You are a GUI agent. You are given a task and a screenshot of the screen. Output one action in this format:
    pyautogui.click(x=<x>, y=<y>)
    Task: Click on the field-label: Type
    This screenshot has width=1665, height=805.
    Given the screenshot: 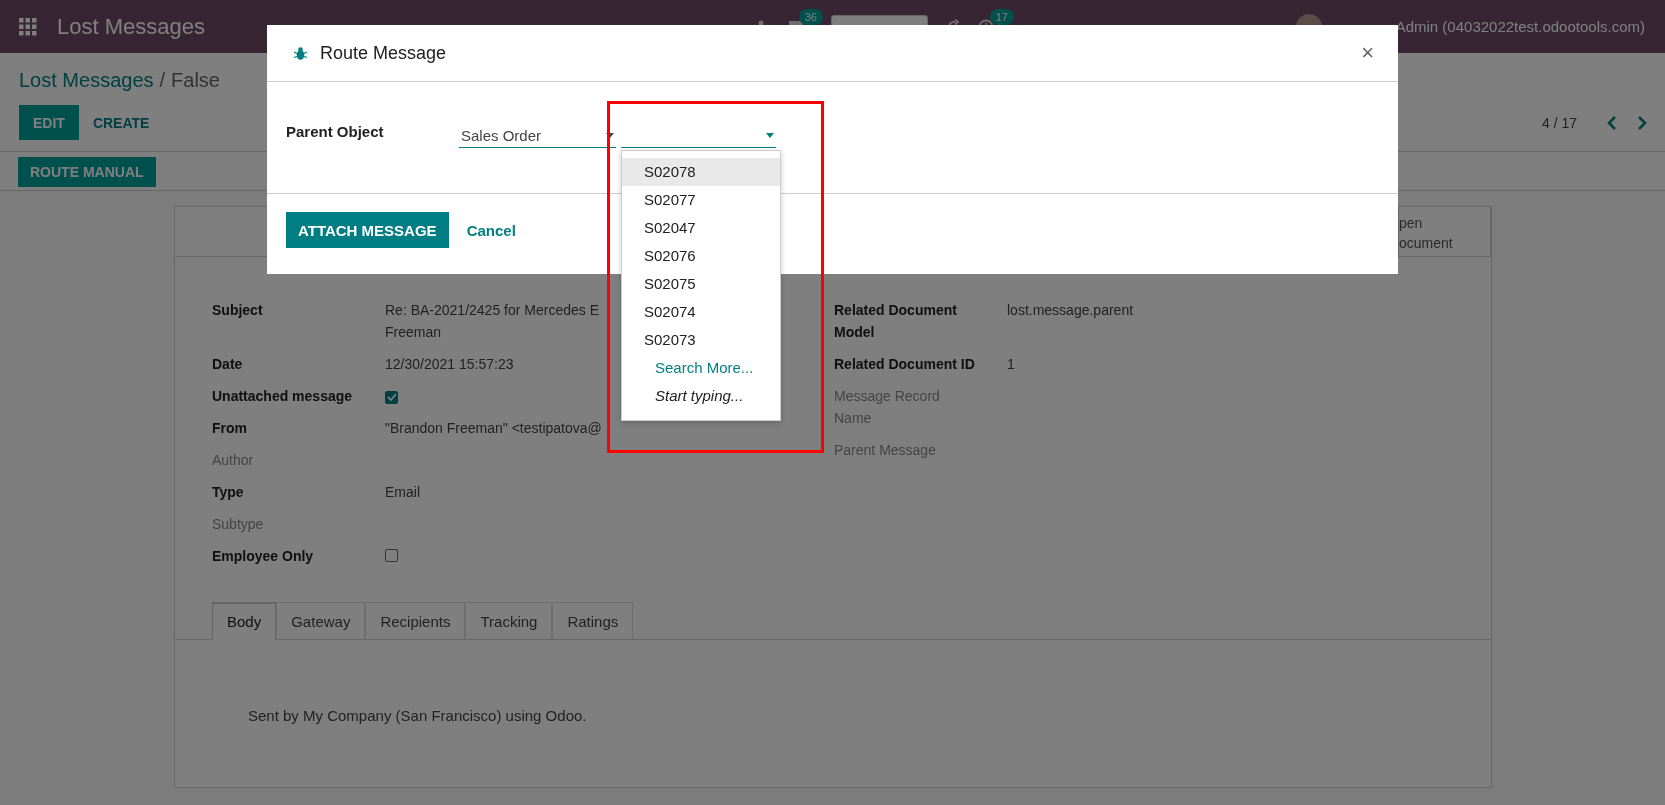 What is the action you would take?
    pyautogui.click(x=228, y=492)
    